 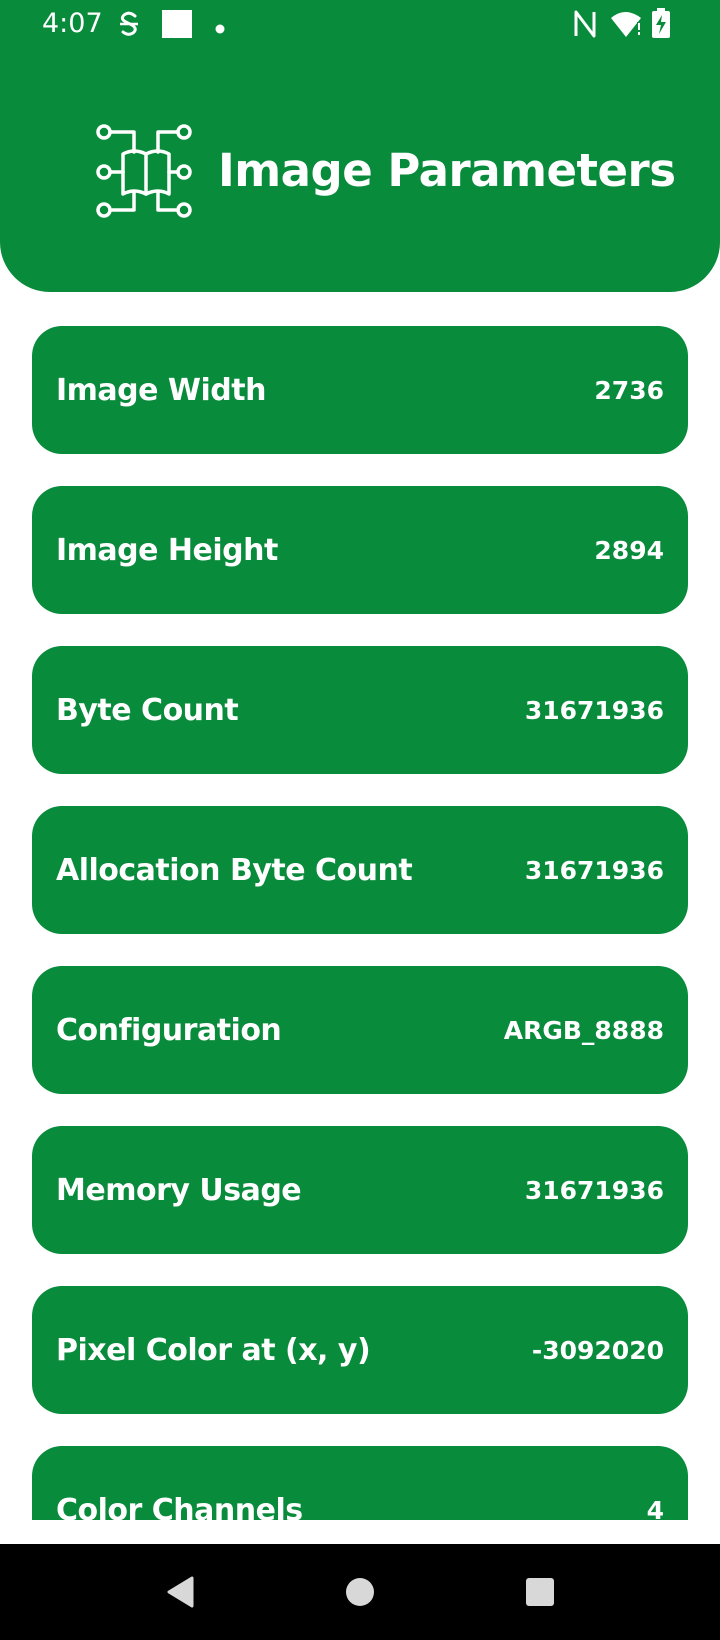 I want to click on dot-icon, so click(x=220, y=34).